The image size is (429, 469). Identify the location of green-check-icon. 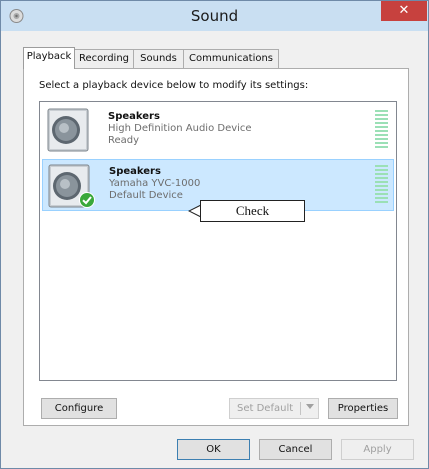
(87, 200).